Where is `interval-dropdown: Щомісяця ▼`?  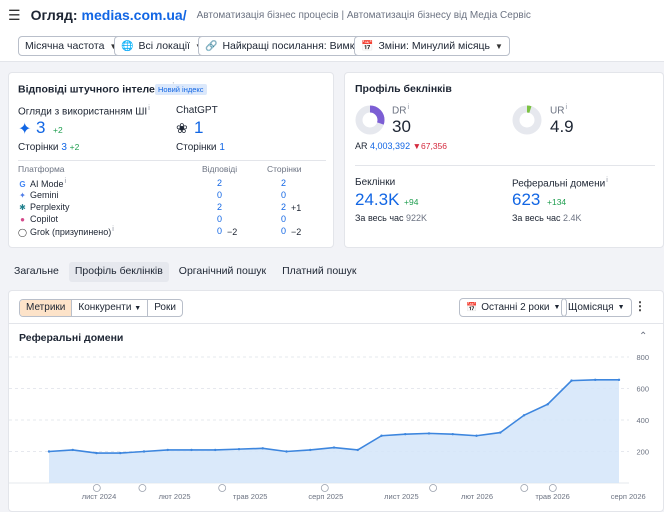 interval-dropdown: Щомісяця ▼ is located at coordinates (596, 307).